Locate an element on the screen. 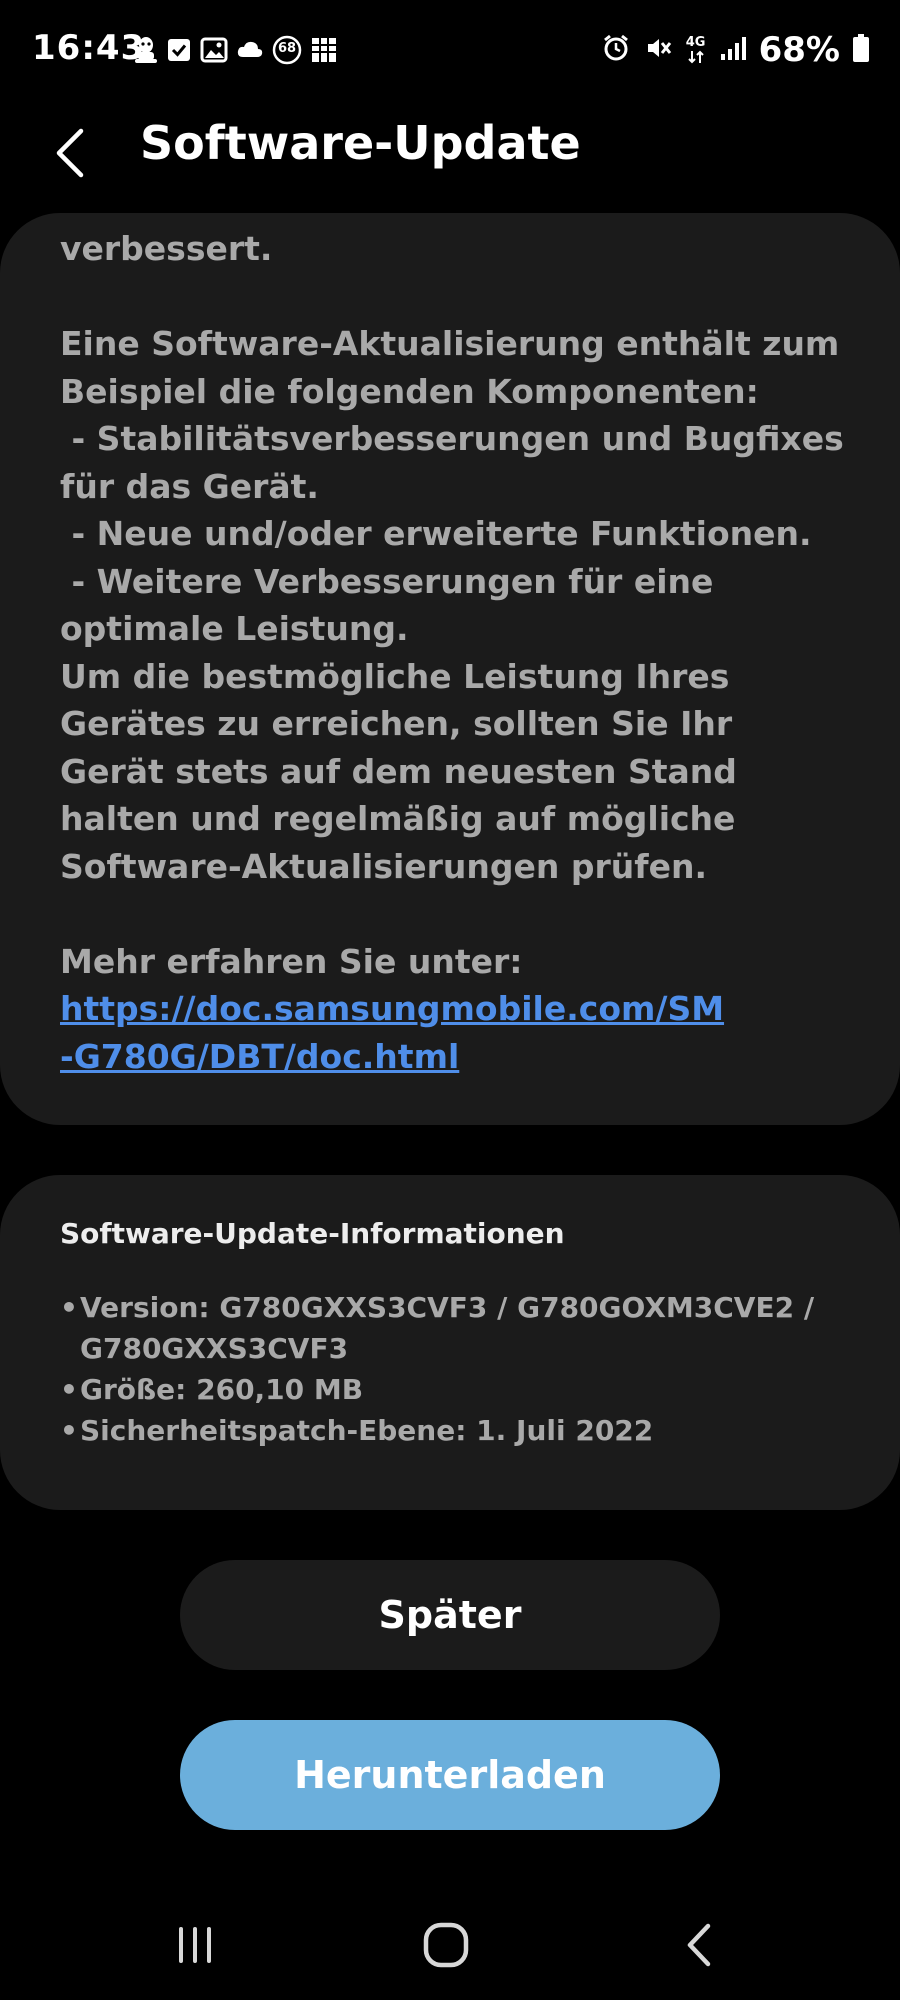 The width and height of the screenshot is (900, 2000). recent-apps-icon is located at coordinates (195, 1945).